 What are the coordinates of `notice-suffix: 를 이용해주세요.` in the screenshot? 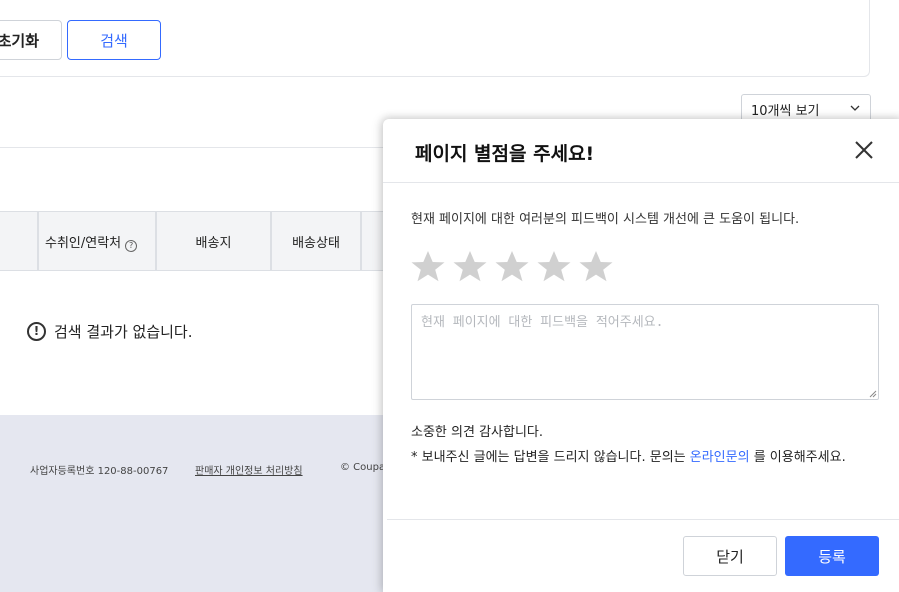 It's located at (797, 457).